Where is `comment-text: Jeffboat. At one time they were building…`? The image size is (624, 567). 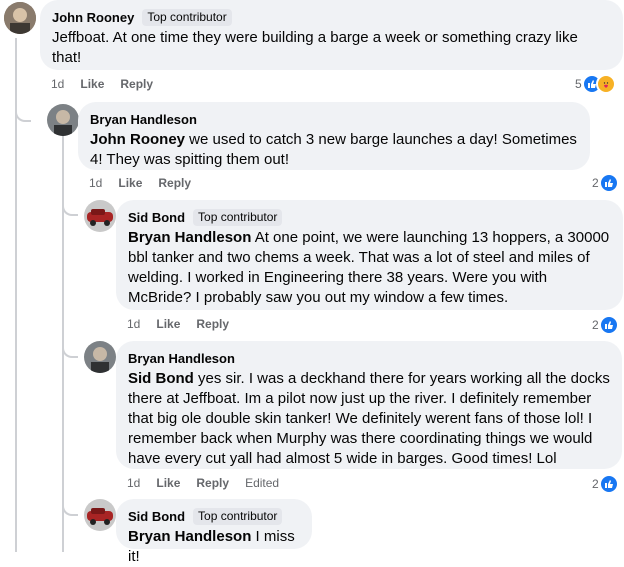 comment-text: Jeffboat. At one time they were building… is located at coordinates (315, 47).